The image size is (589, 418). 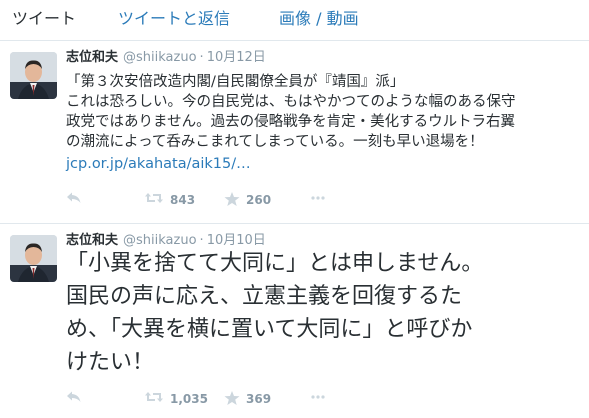 What do you see at coordinates (236, 240) in the screenshot?
I see `tweet-date: 10月10日` at bounding box center [236, 240].